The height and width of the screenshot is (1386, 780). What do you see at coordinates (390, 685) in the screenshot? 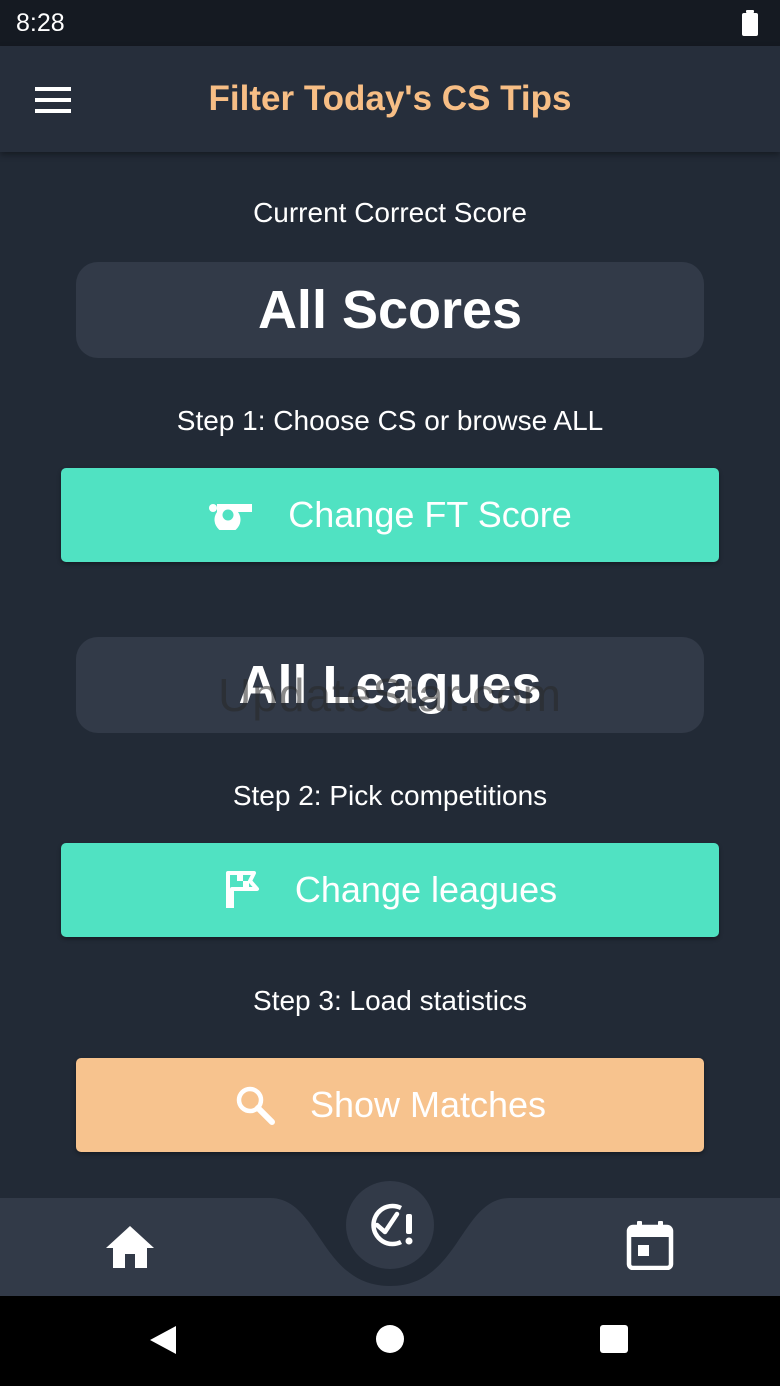
I see `current-leagues-display: All Leagues` at bounding box center [390, 685].